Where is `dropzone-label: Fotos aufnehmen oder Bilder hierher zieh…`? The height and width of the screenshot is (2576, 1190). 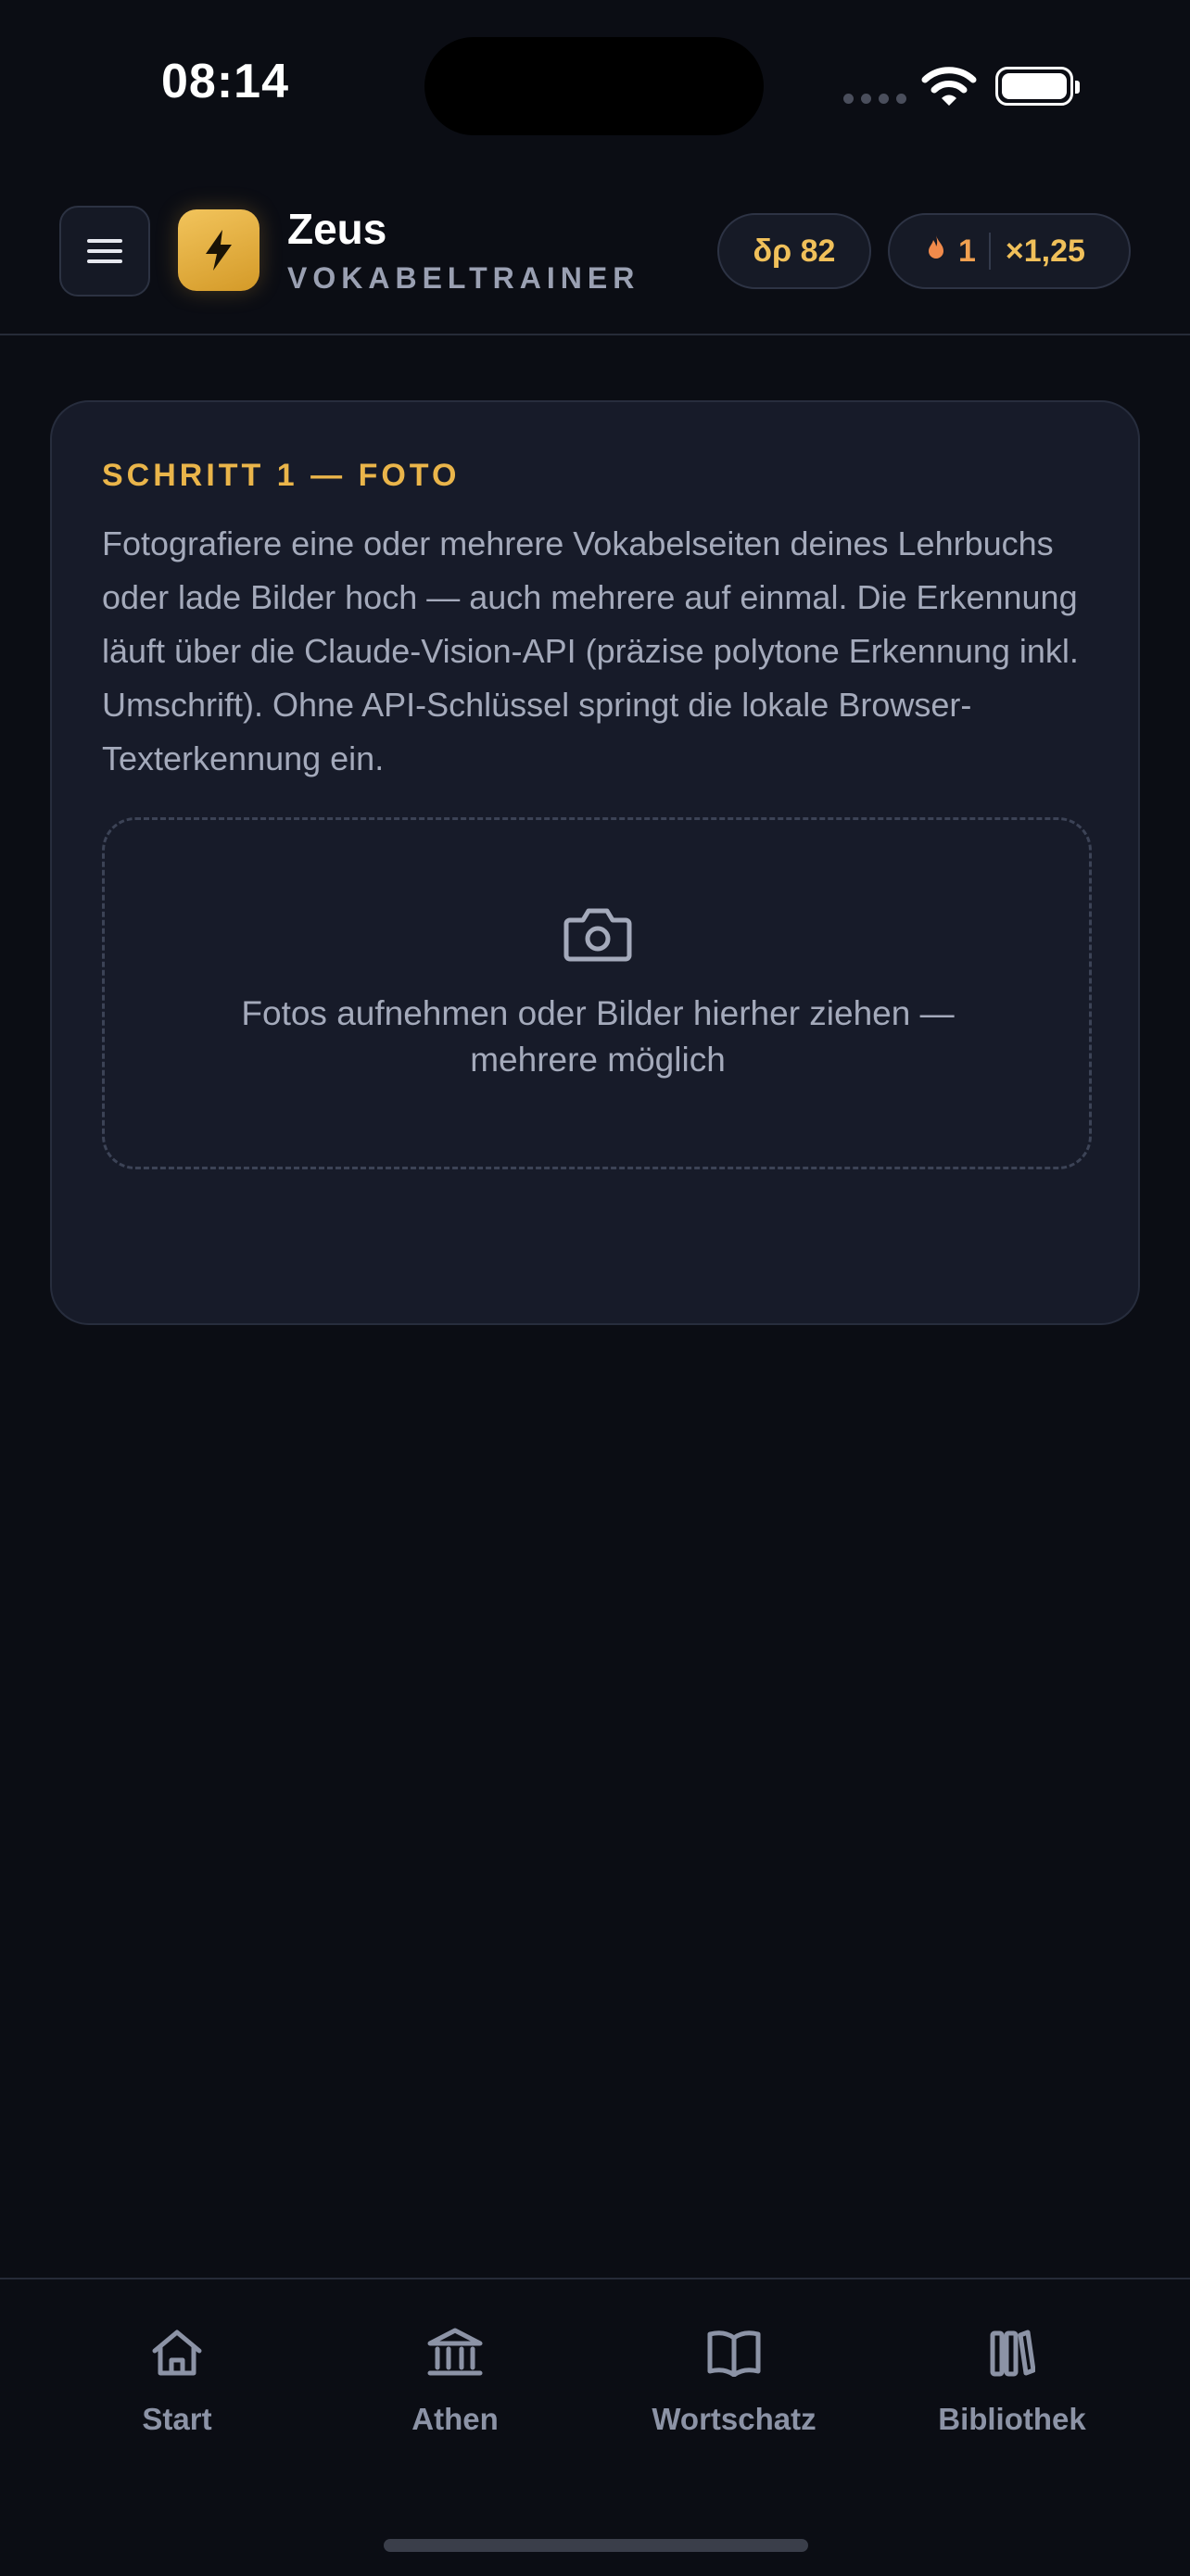
dropzone-label: Fotos aufnehmen oder Bilder hierher zieh… is located at coordinates (598, 1036).